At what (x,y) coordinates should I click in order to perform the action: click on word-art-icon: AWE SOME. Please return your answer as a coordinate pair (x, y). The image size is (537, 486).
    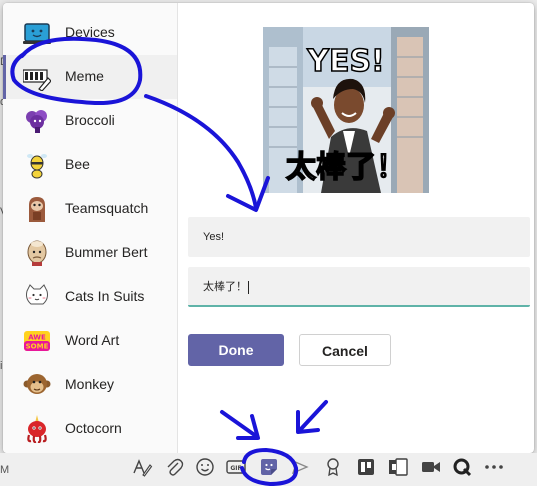
    Looking at the image, I should click on (37, 341).